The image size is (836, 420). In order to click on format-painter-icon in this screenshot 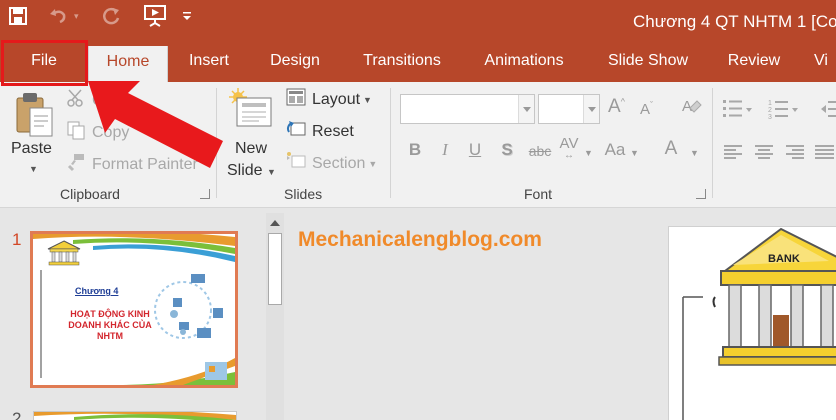, I will do `click(76, 164)`.